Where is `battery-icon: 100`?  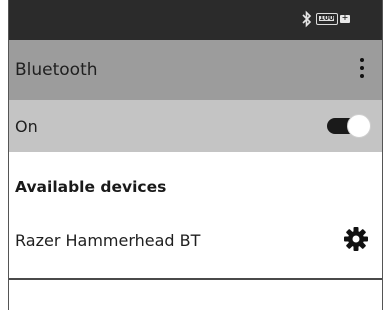 battery-icon: 100 is located at coordinates (327, 19).